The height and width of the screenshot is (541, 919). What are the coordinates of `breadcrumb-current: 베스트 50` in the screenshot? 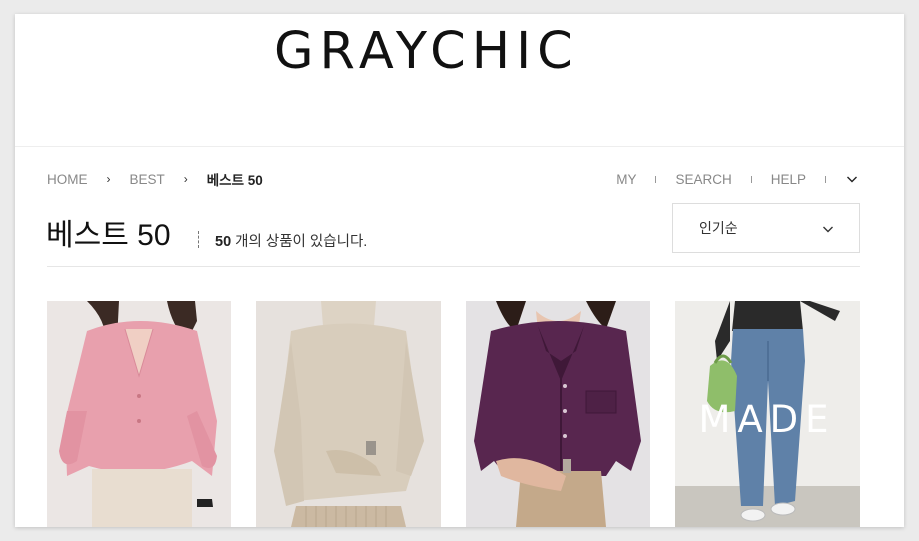 It's located at (234, 180).